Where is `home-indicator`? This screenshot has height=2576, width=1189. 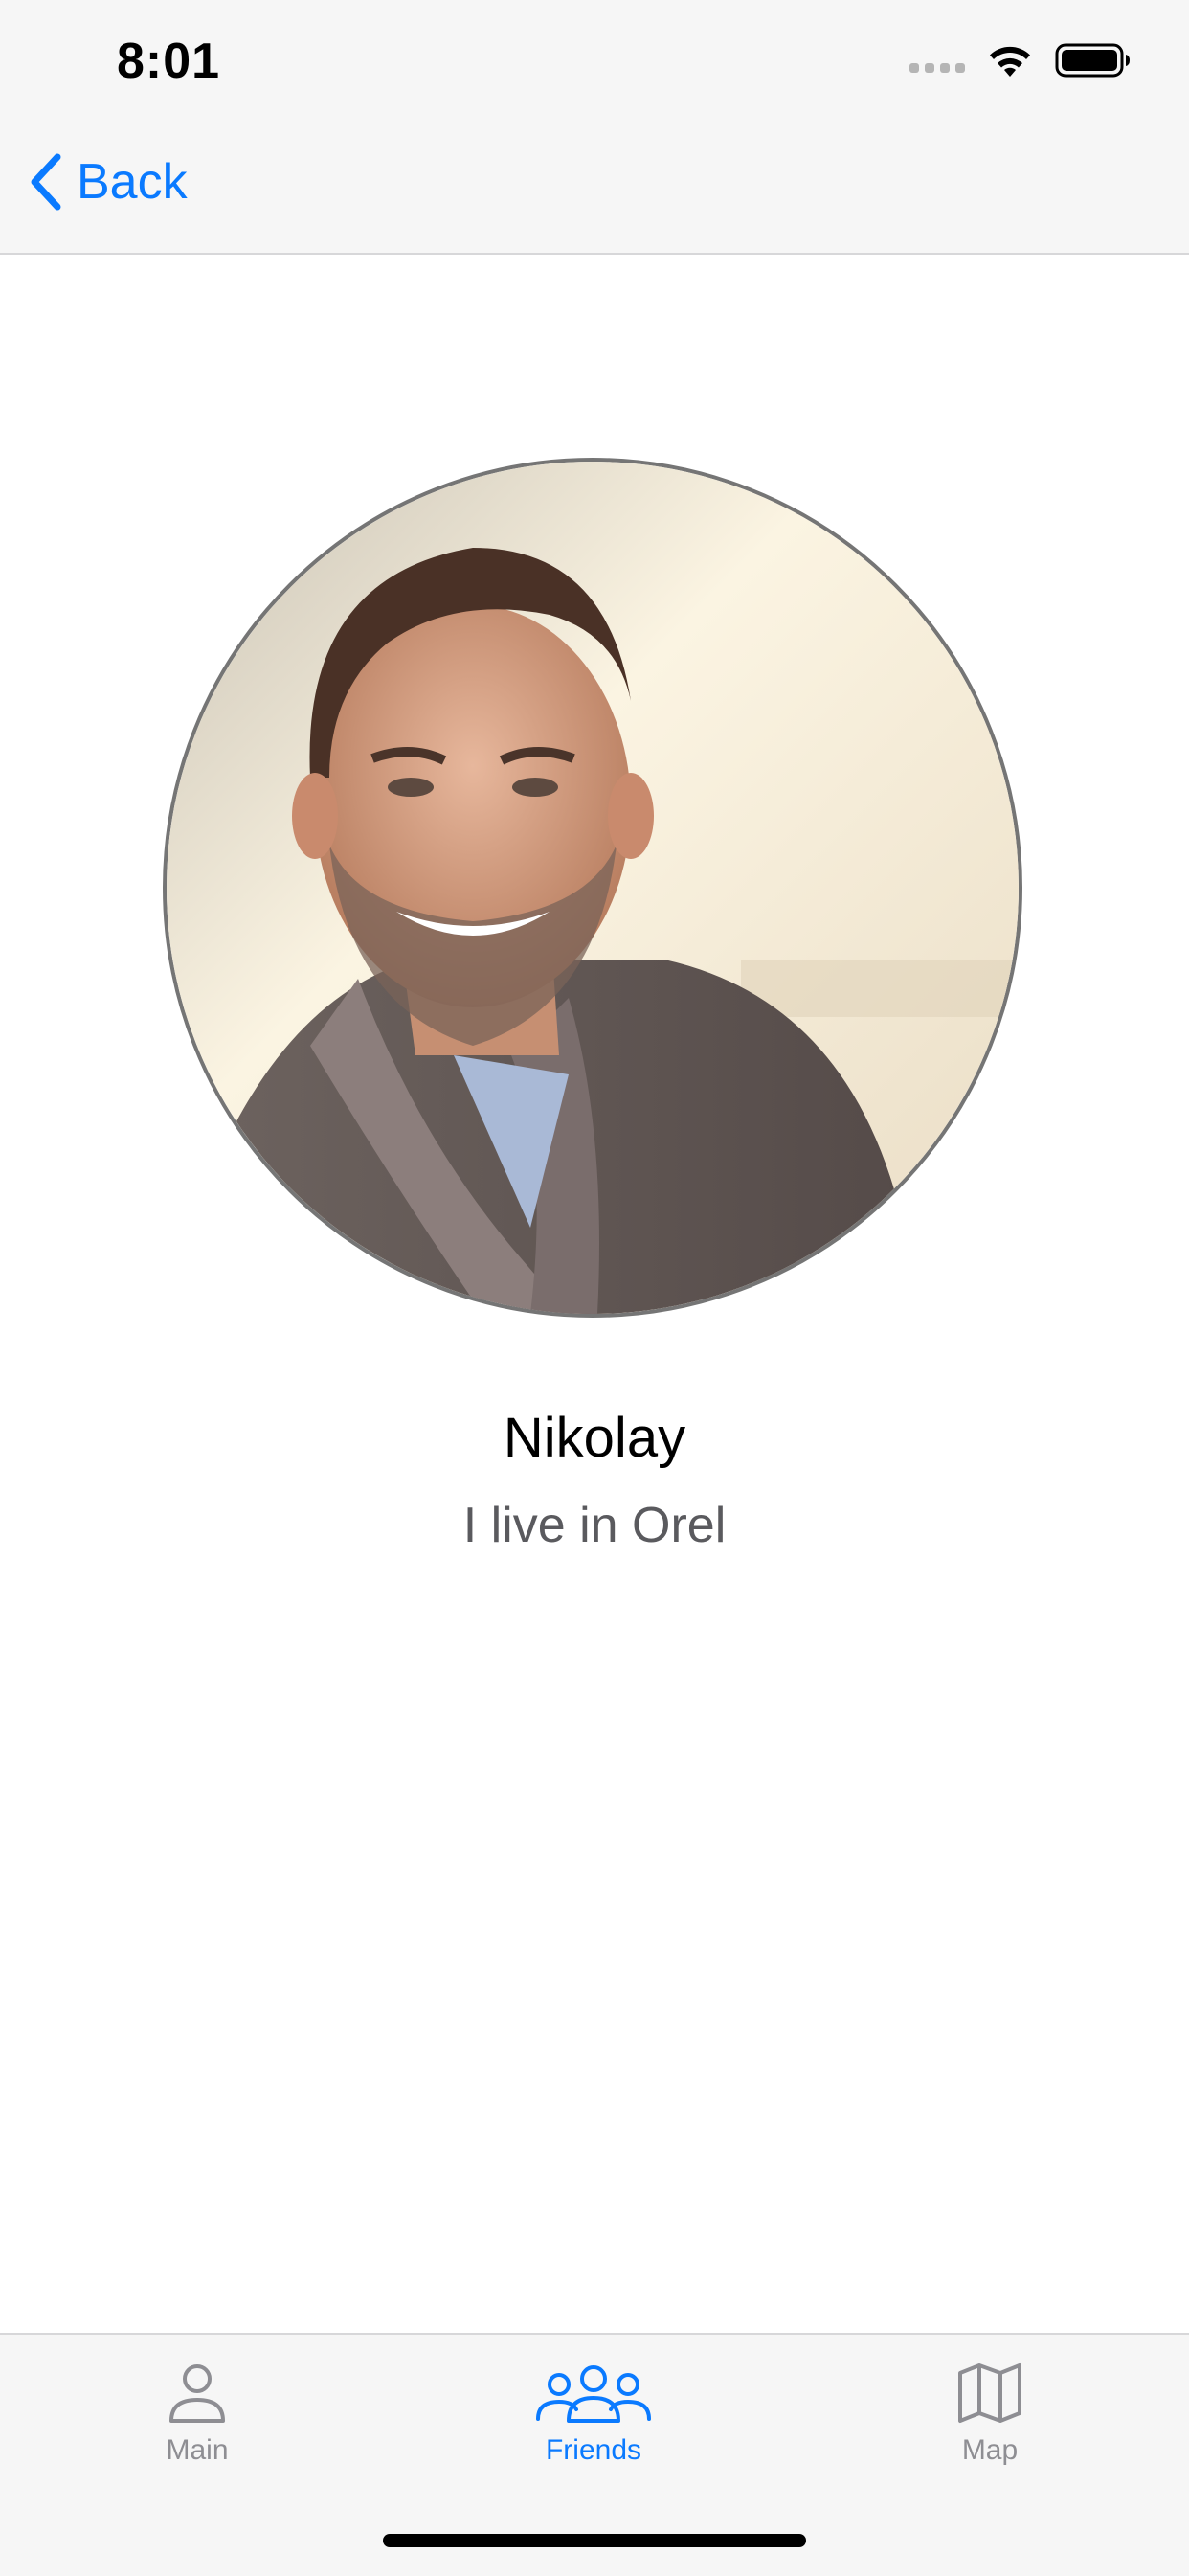 home-indicator is located at coordinates (594, 2540).